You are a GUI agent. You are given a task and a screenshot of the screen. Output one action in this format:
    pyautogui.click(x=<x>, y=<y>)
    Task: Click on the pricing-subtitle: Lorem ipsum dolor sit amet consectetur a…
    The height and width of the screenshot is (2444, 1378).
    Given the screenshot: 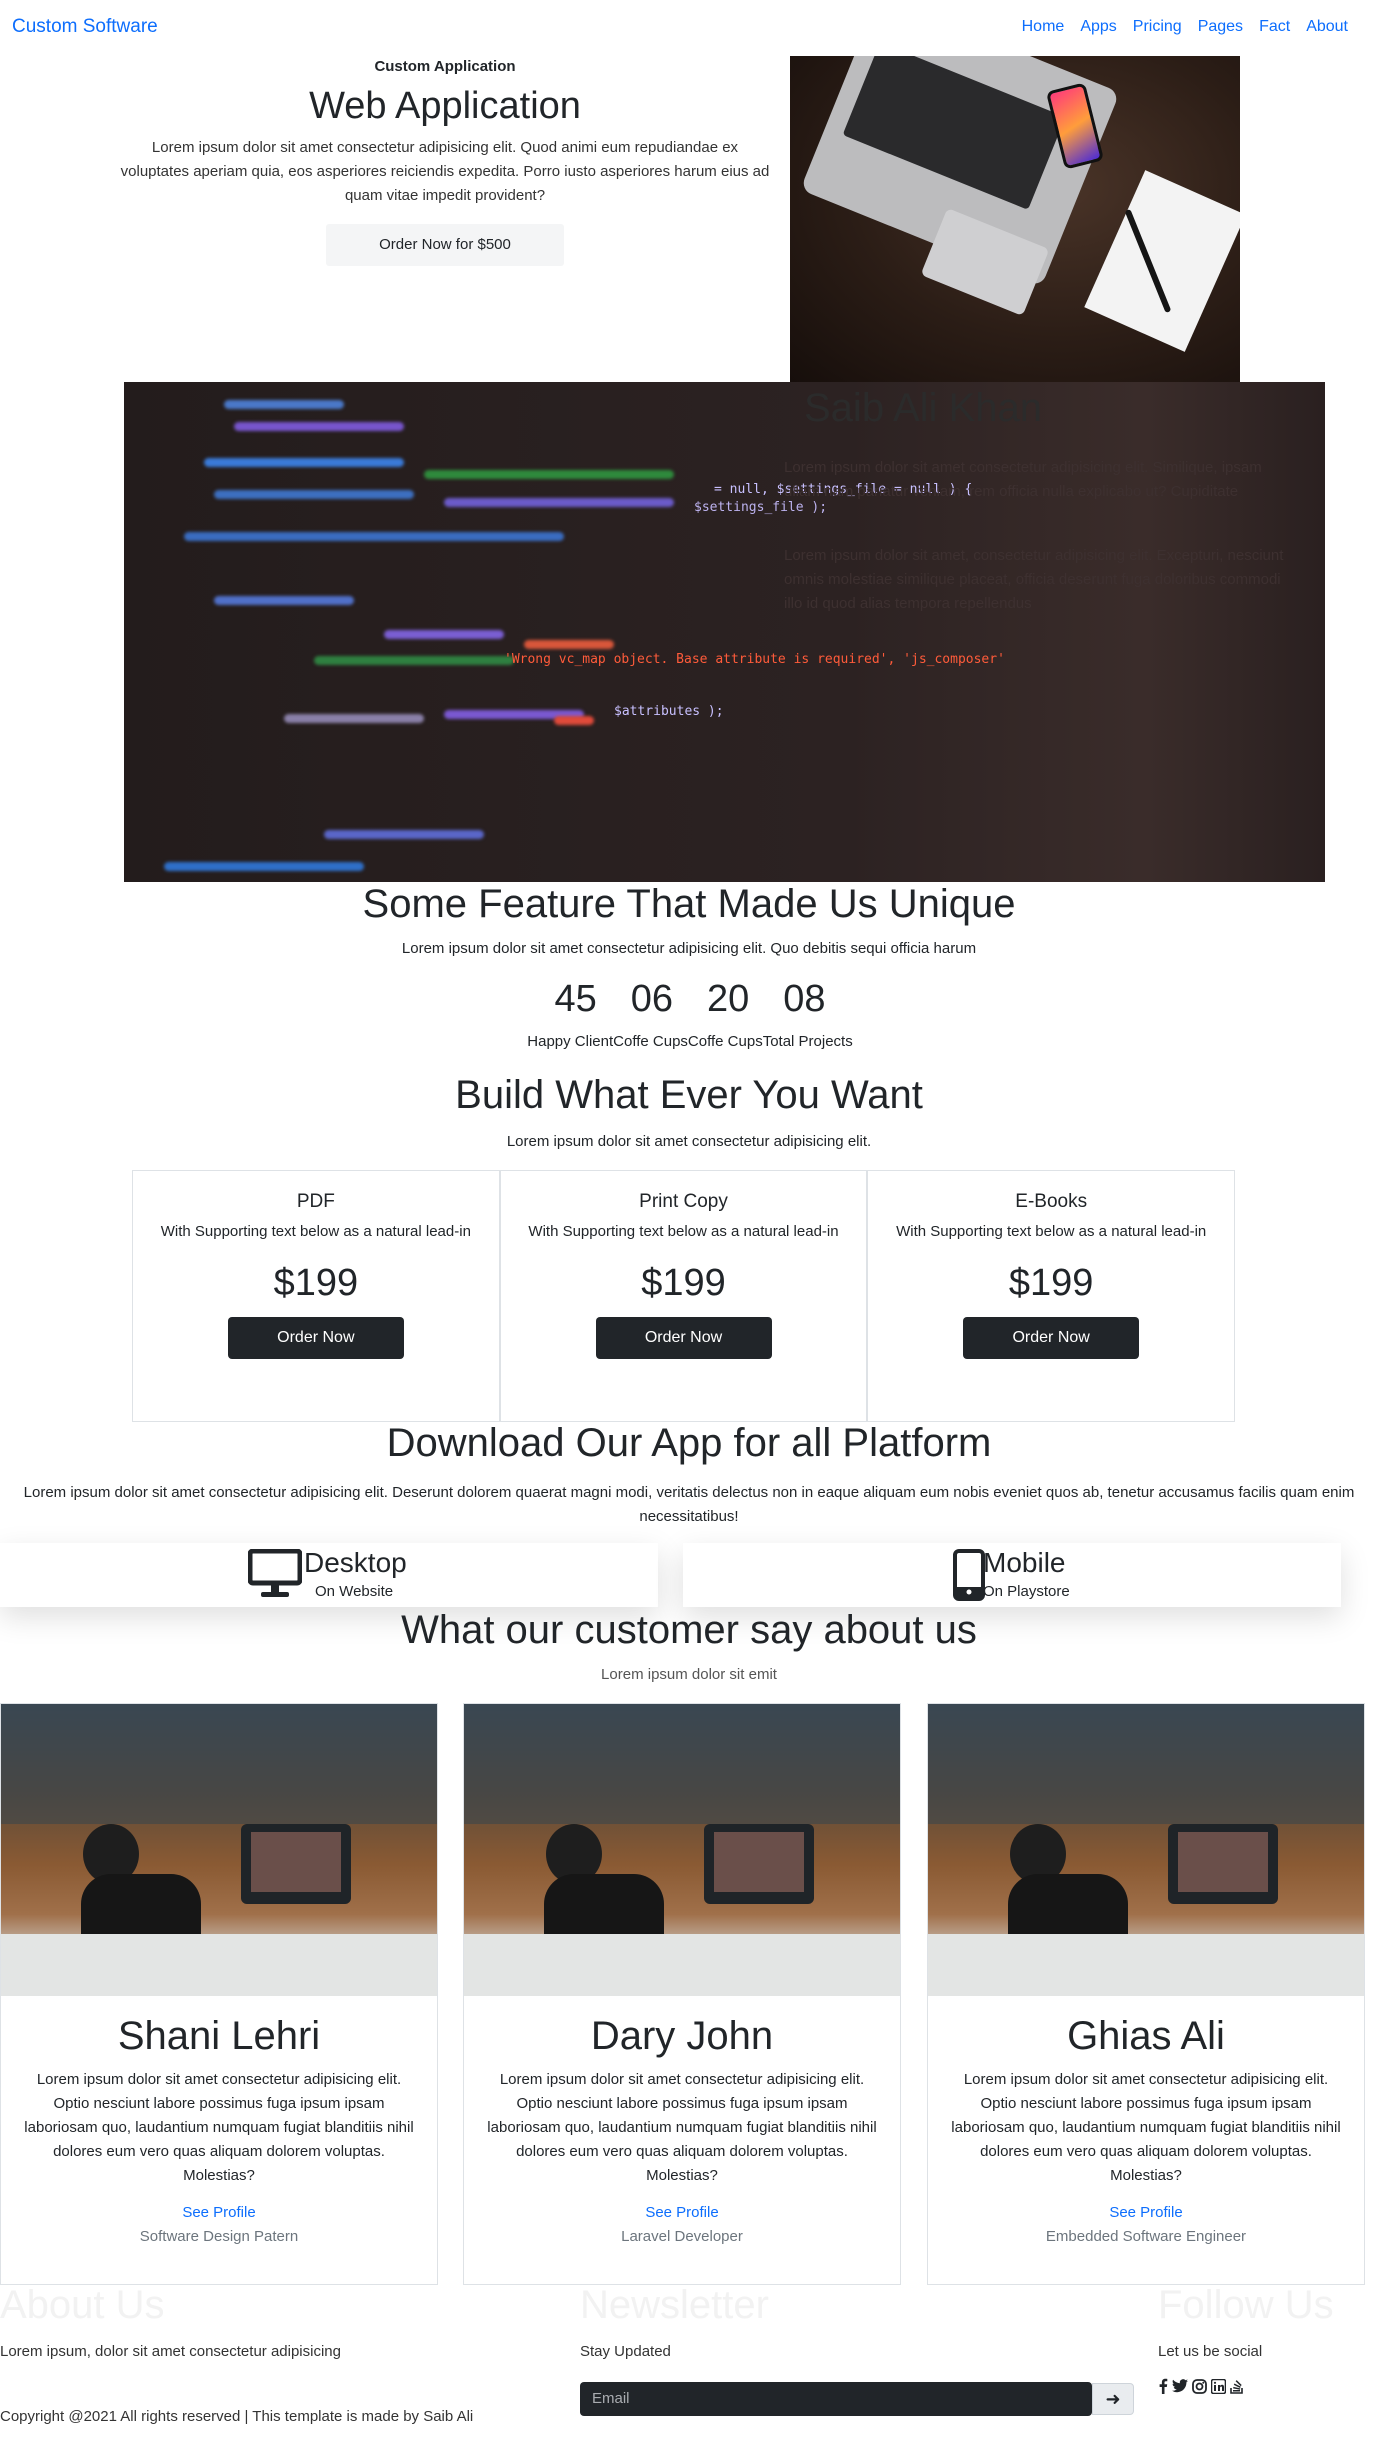 What is the action you would take?
    pyautogui.click(x=689, y=1141)
    